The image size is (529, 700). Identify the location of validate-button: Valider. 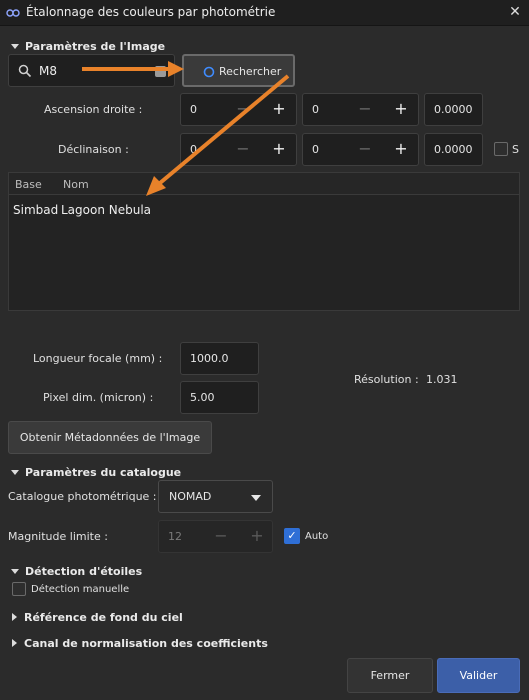
(478, 675).